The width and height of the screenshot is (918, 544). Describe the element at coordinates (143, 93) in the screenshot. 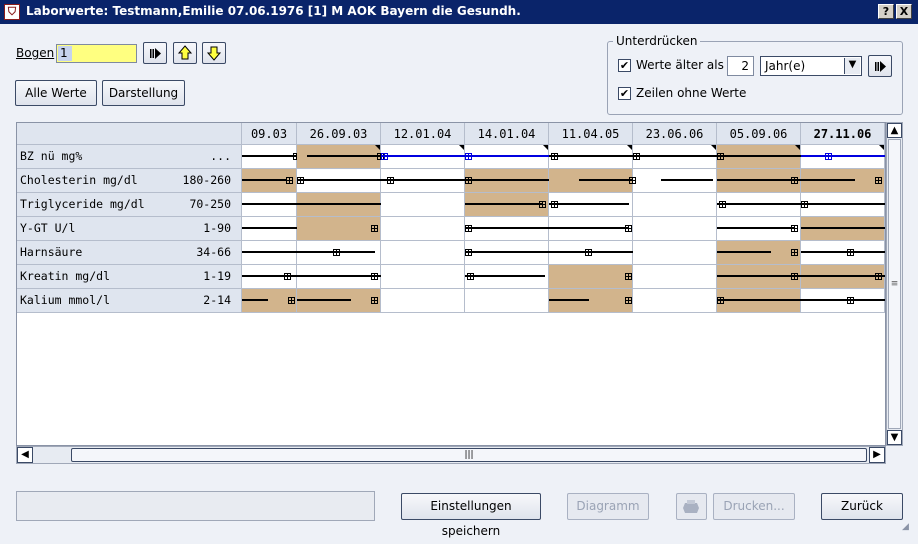

I see `darstellung-button: Darstellung` at that location.